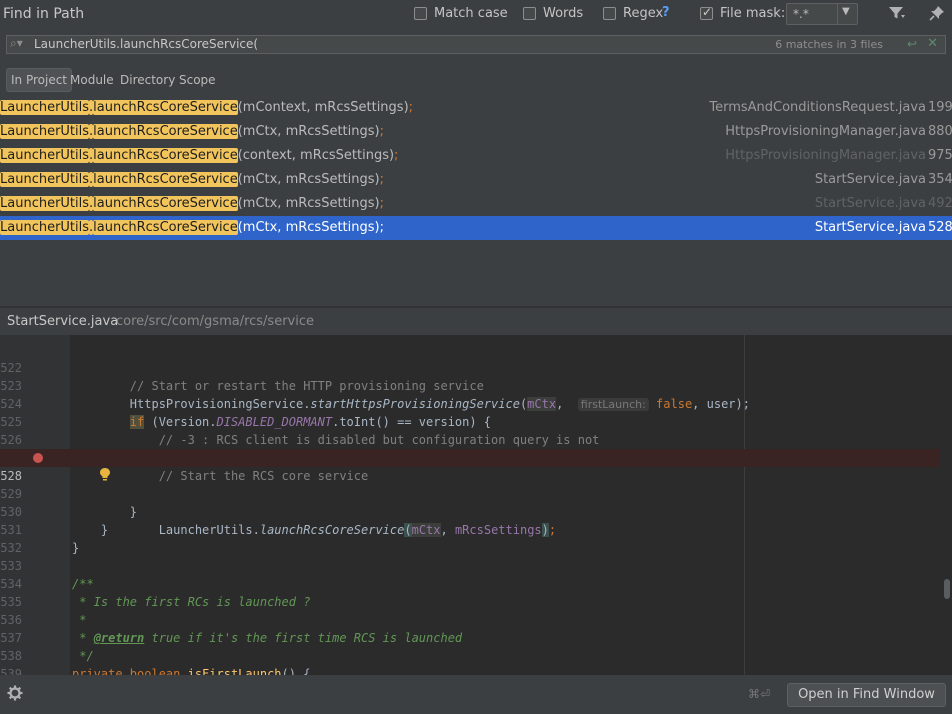  Describe the element at coordinates (609, 13) in the screenshot. I see `regex-checkbox` at that location.